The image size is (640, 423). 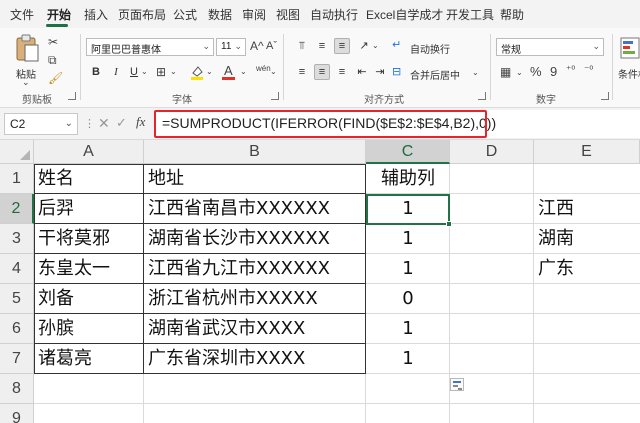 I want to click on tab-review: 审阅, so click(x=254, y=14).